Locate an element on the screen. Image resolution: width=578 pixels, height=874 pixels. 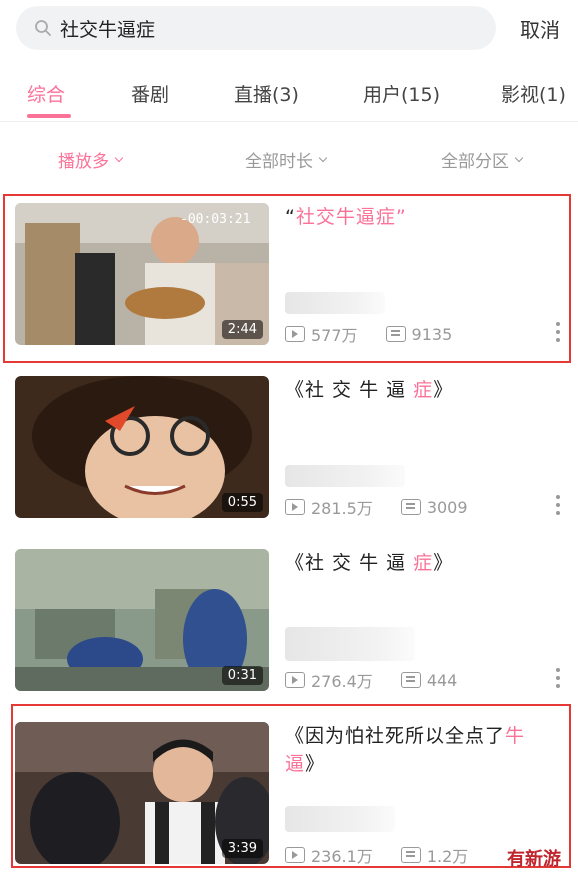
filter-label: 全部时长 is located at coordinates (279, 162).